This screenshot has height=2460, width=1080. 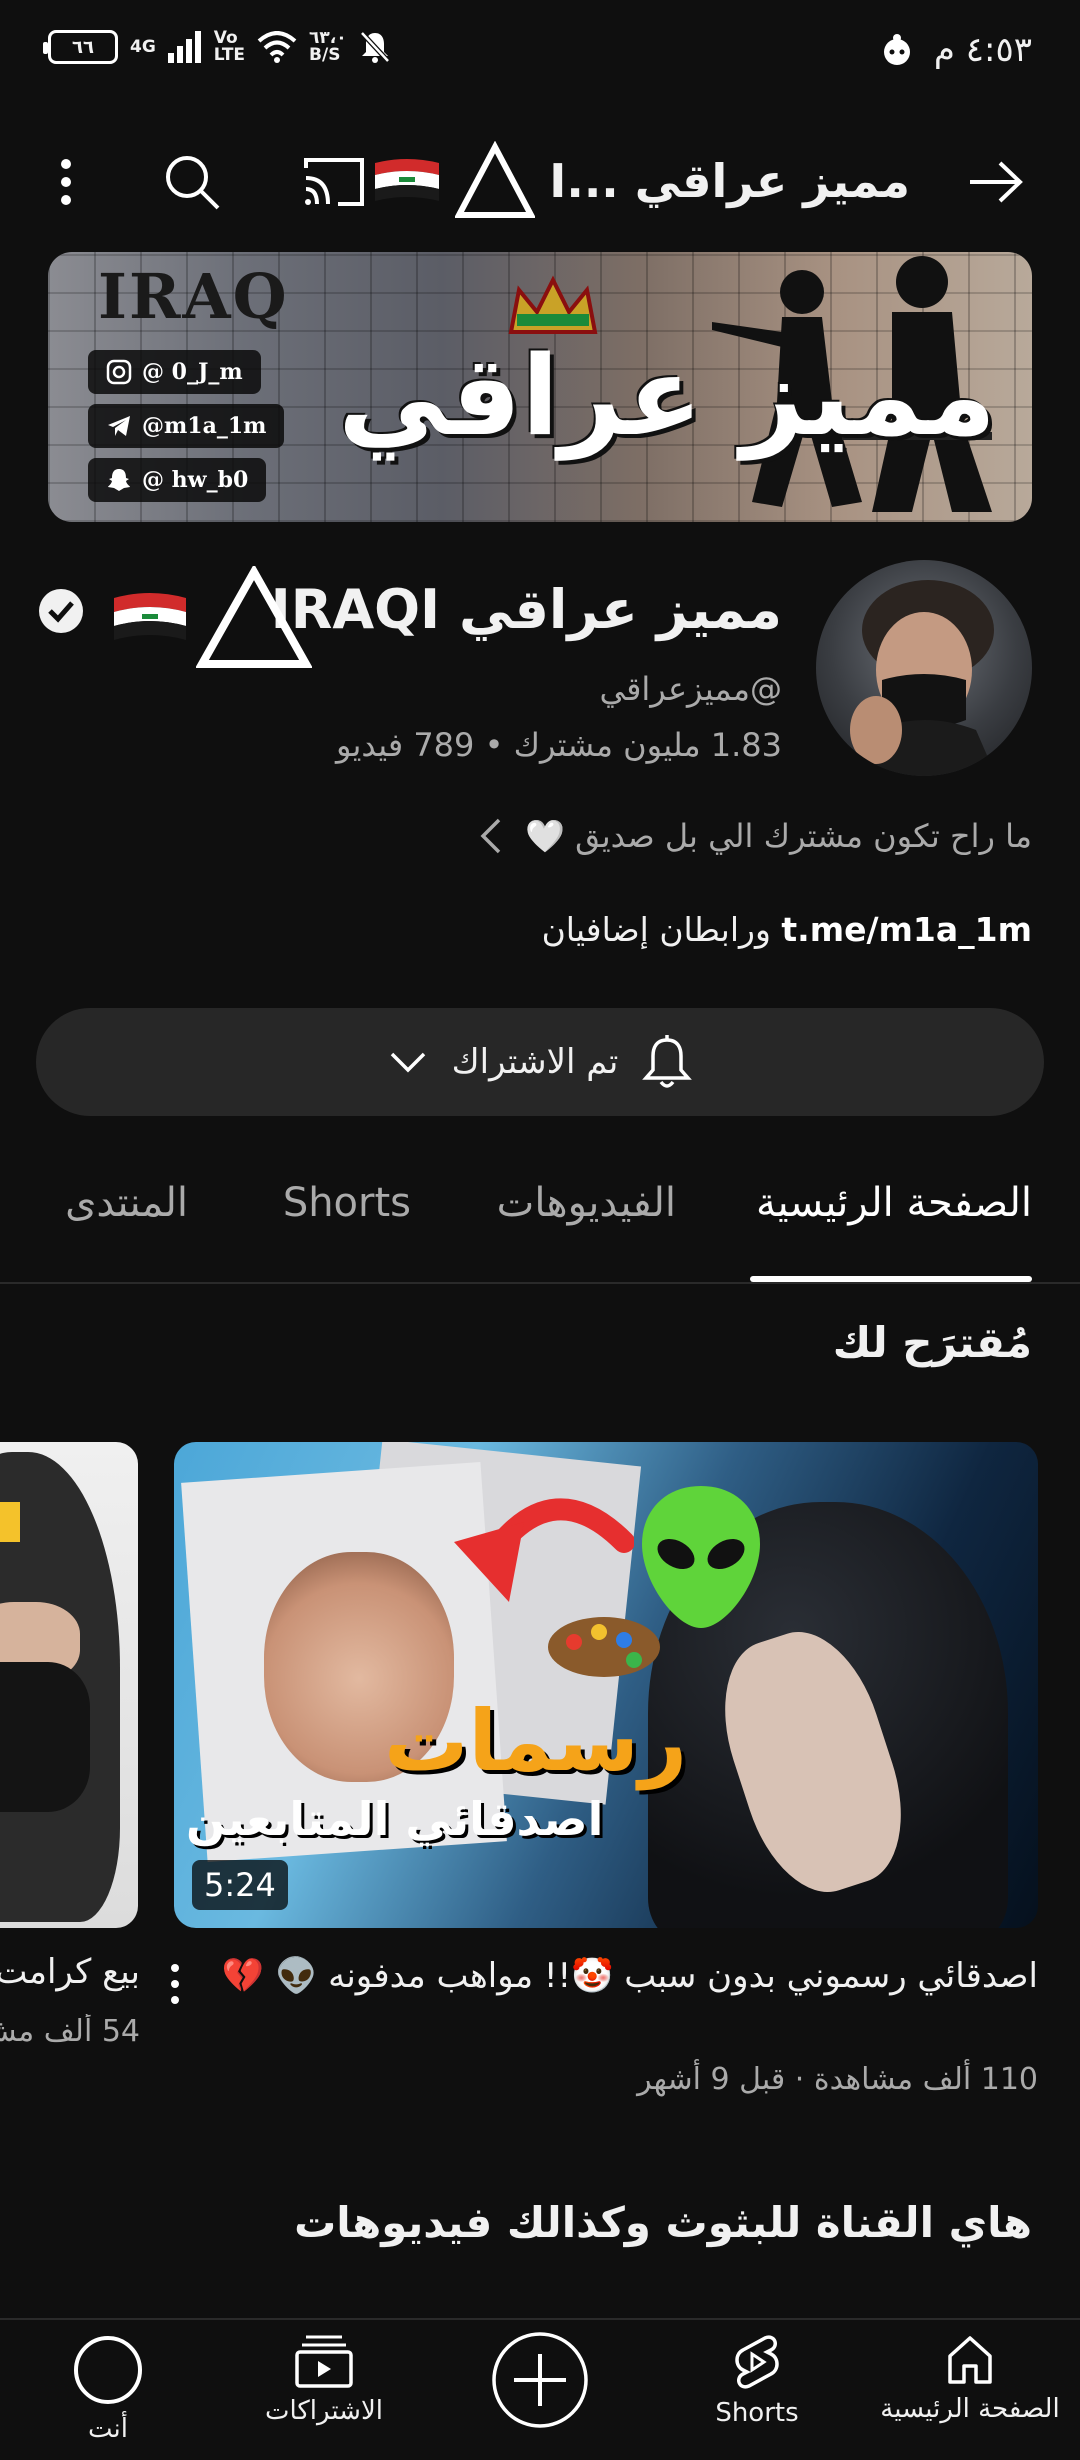 I want to click on profile-avatar-icon, so click(x=108, y=2370).